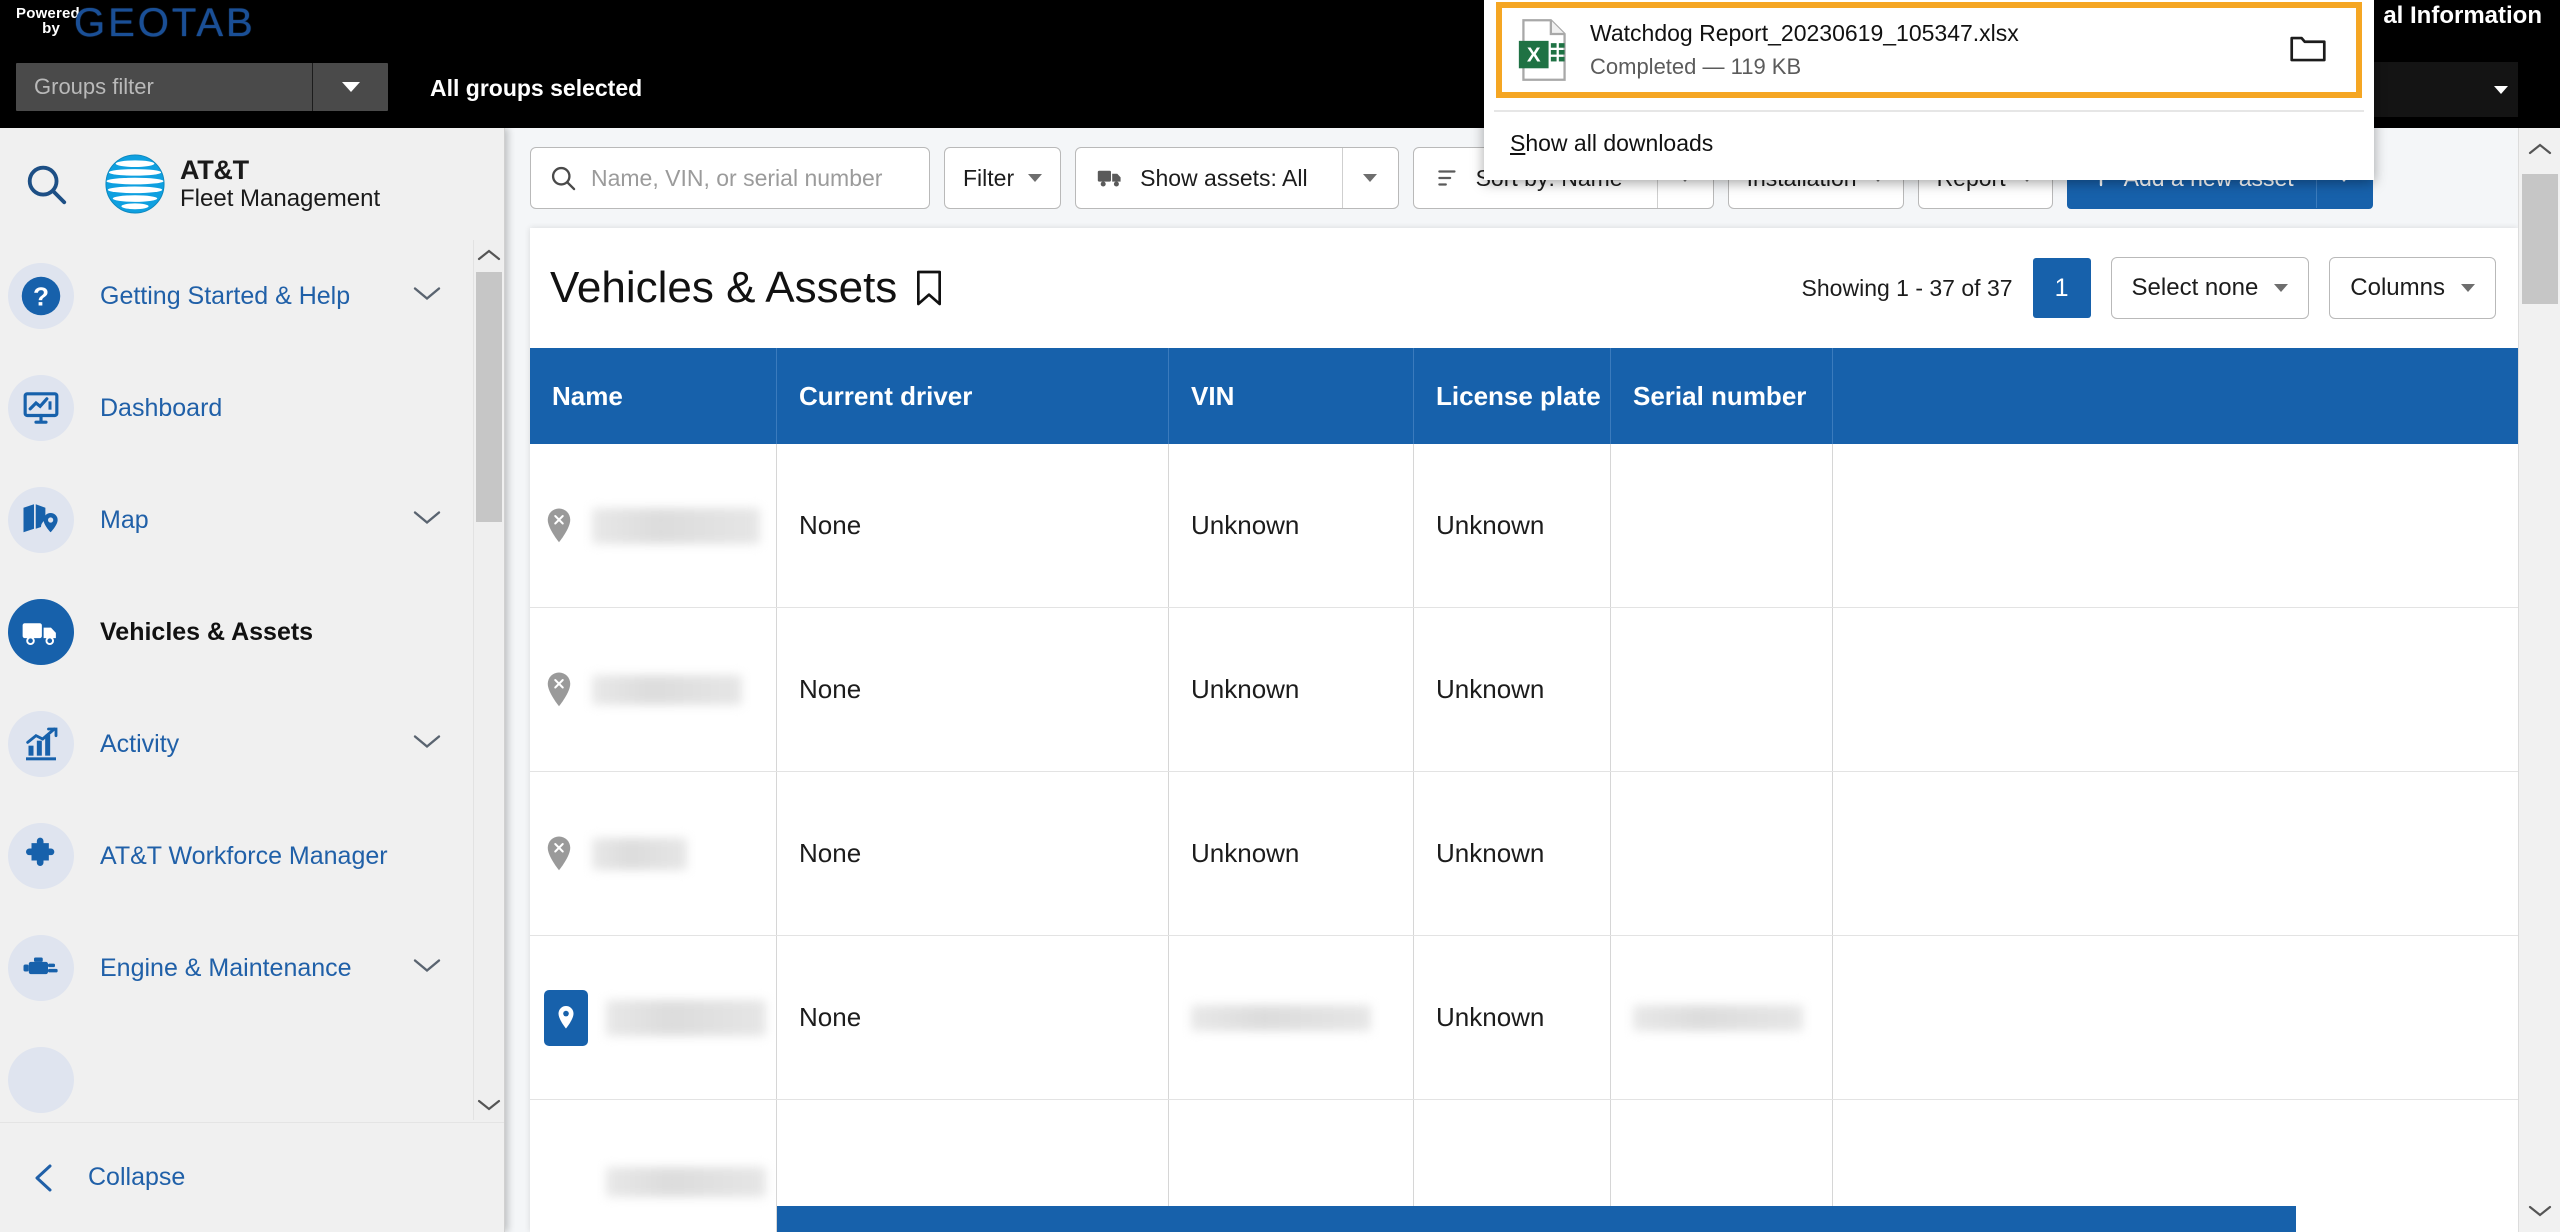 The height and width of the screenshot is (1232, 2560). I want to click on search-input: Name, VIN, or serial number, so click(730, 178).